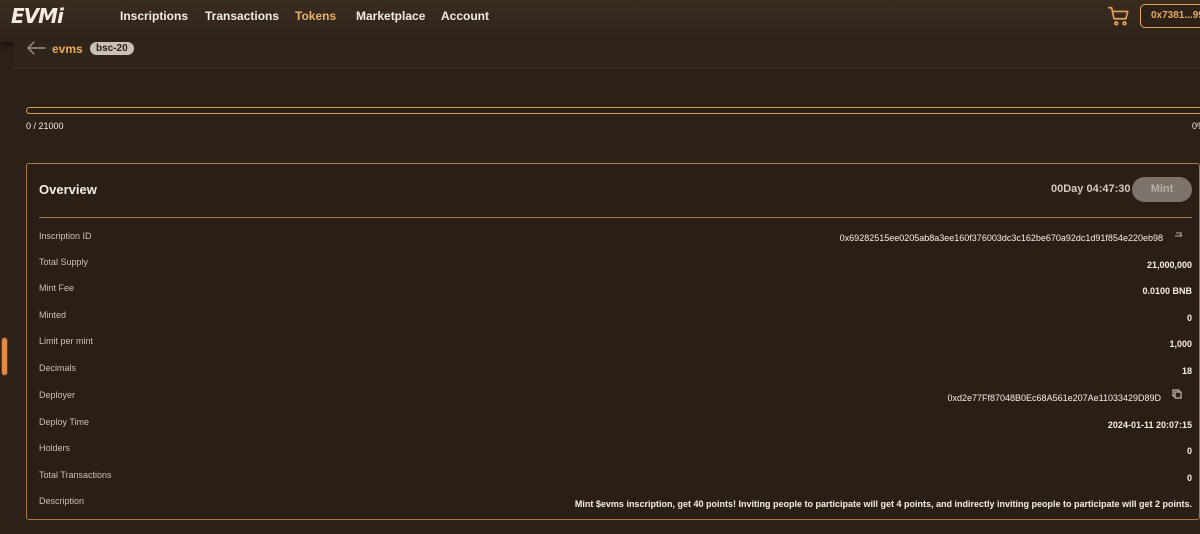 This screenshot has height=534, width=1200. What do you see at coordinates (1167, 291) in the screenshot?
I see `mint-fee-value: 0.0100 BNB` at bounding box center [1167, 291].